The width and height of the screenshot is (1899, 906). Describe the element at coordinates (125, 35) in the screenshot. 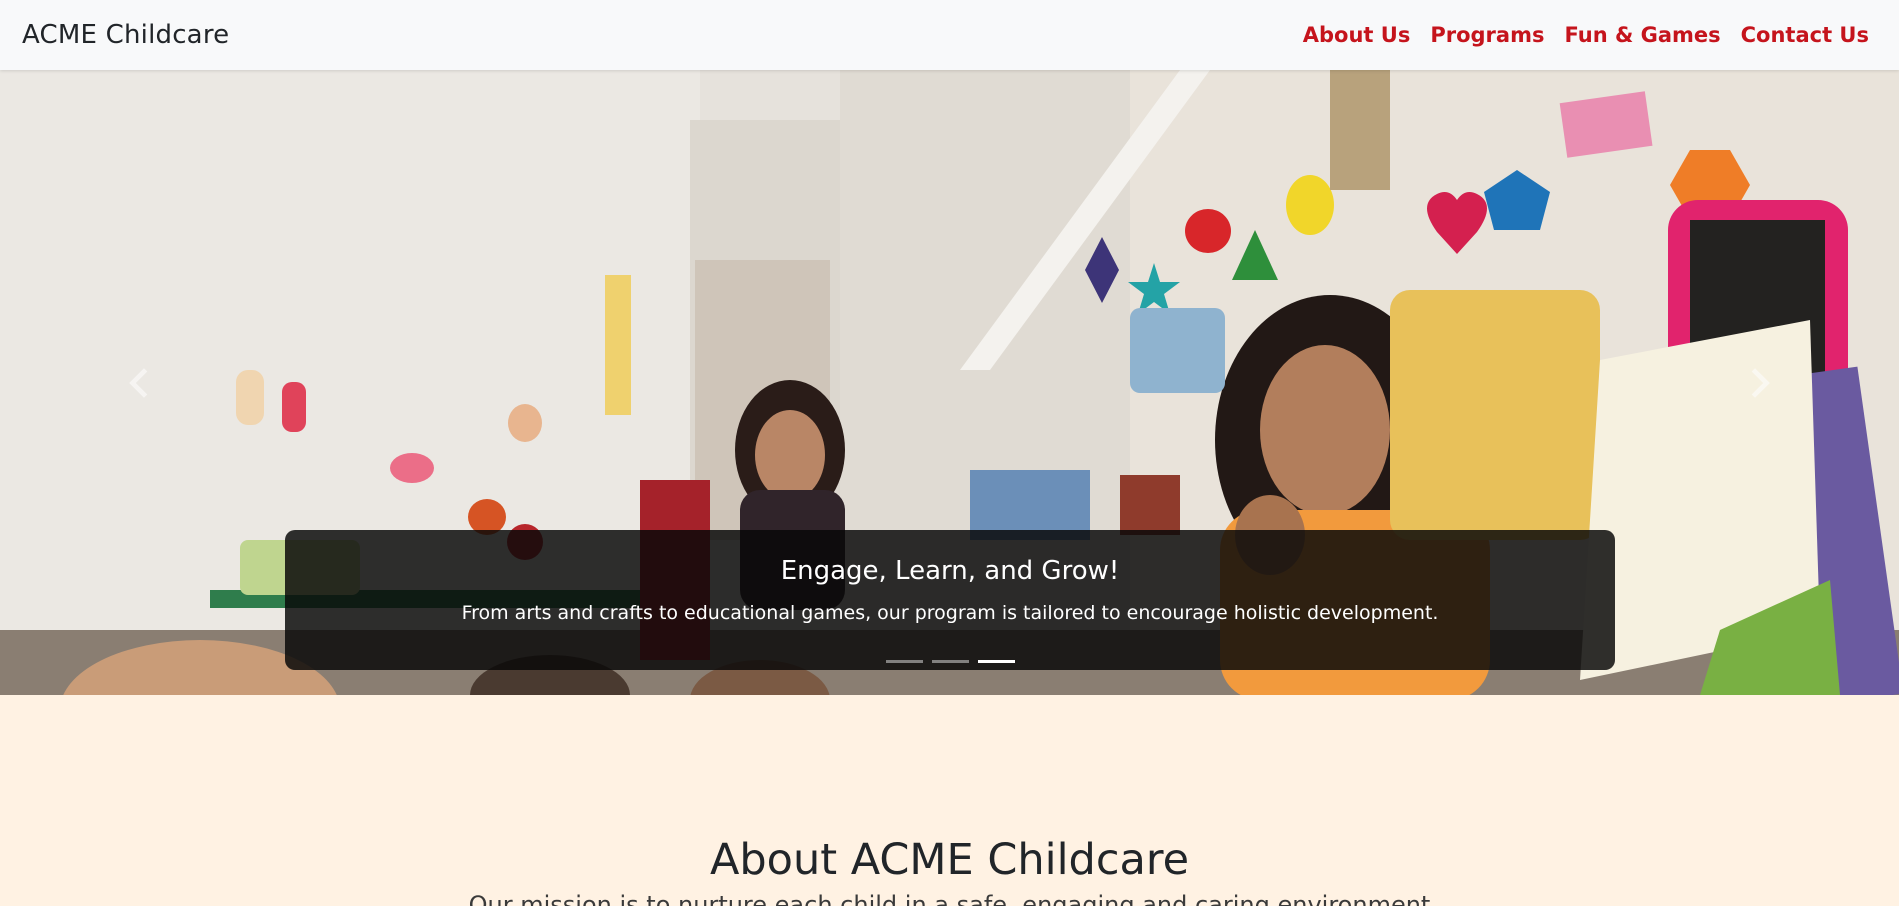

I see `brand-logo-text: ACME Childcare` at that location.